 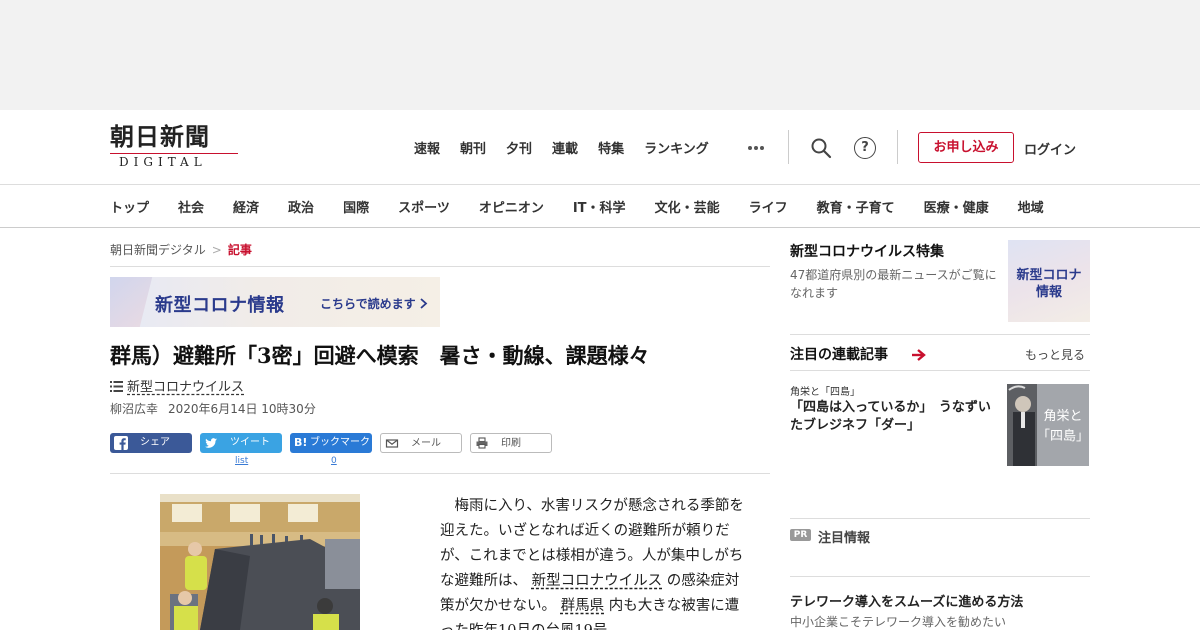 I want to click on rensai-thumbnail-image: 角栄と 「四島」, so click(x=1048, y=425).